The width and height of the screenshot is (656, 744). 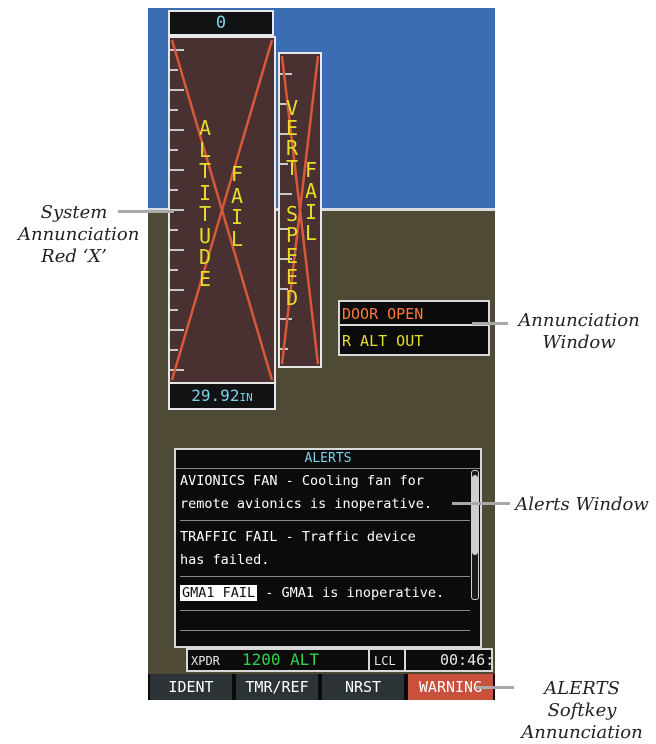 What do you see at coordinates (205, 661) in the screenshot?
I see `xpdr-label: XPDR` at bounding box center [205, 661].